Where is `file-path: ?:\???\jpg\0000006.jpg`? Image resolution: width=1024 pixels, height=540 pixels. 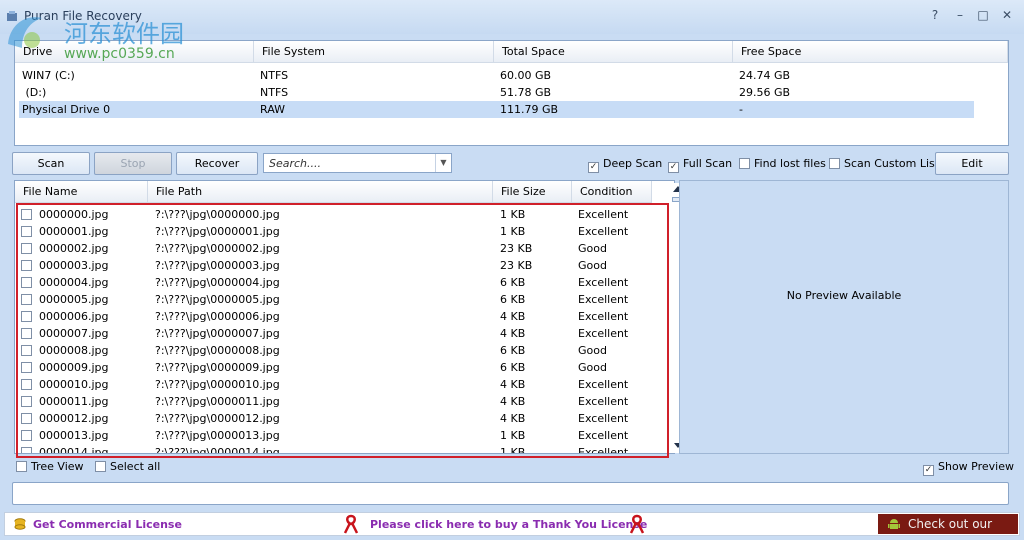 file-path: ?:\???\jpg\0000006.jpg is located at coordinates (217, 316).